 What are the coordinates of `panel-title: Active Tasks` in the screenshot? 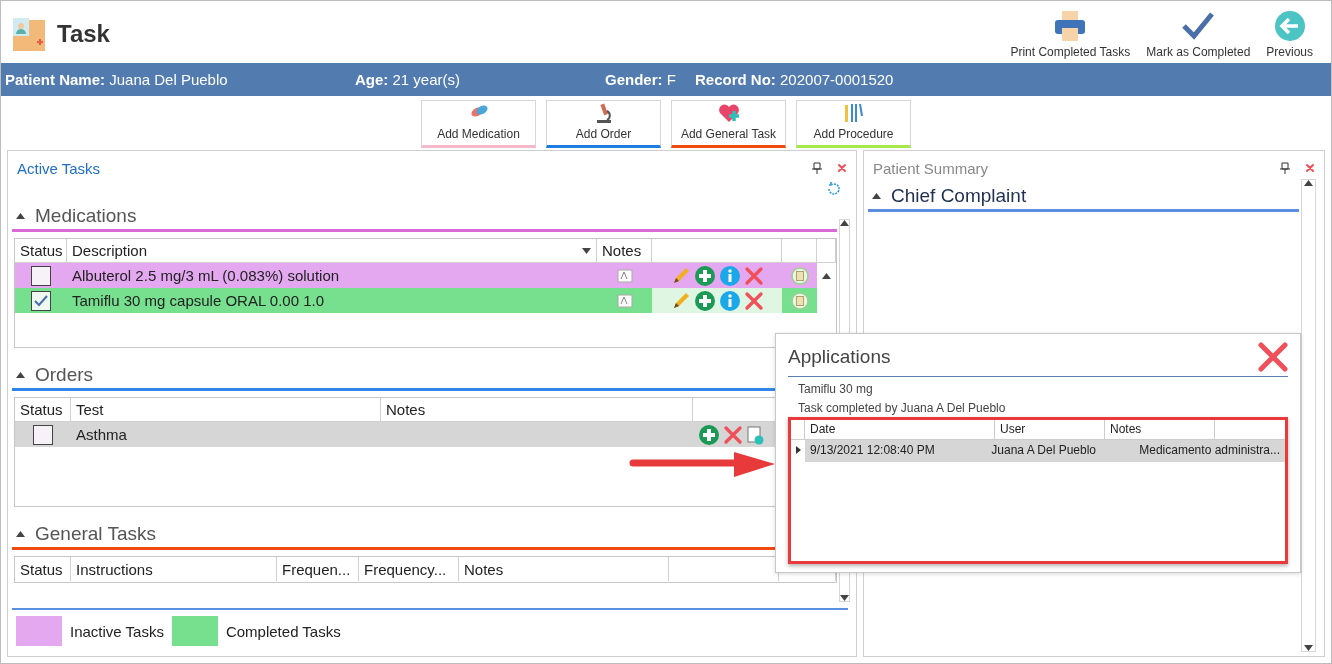 It's located at (59, 168).